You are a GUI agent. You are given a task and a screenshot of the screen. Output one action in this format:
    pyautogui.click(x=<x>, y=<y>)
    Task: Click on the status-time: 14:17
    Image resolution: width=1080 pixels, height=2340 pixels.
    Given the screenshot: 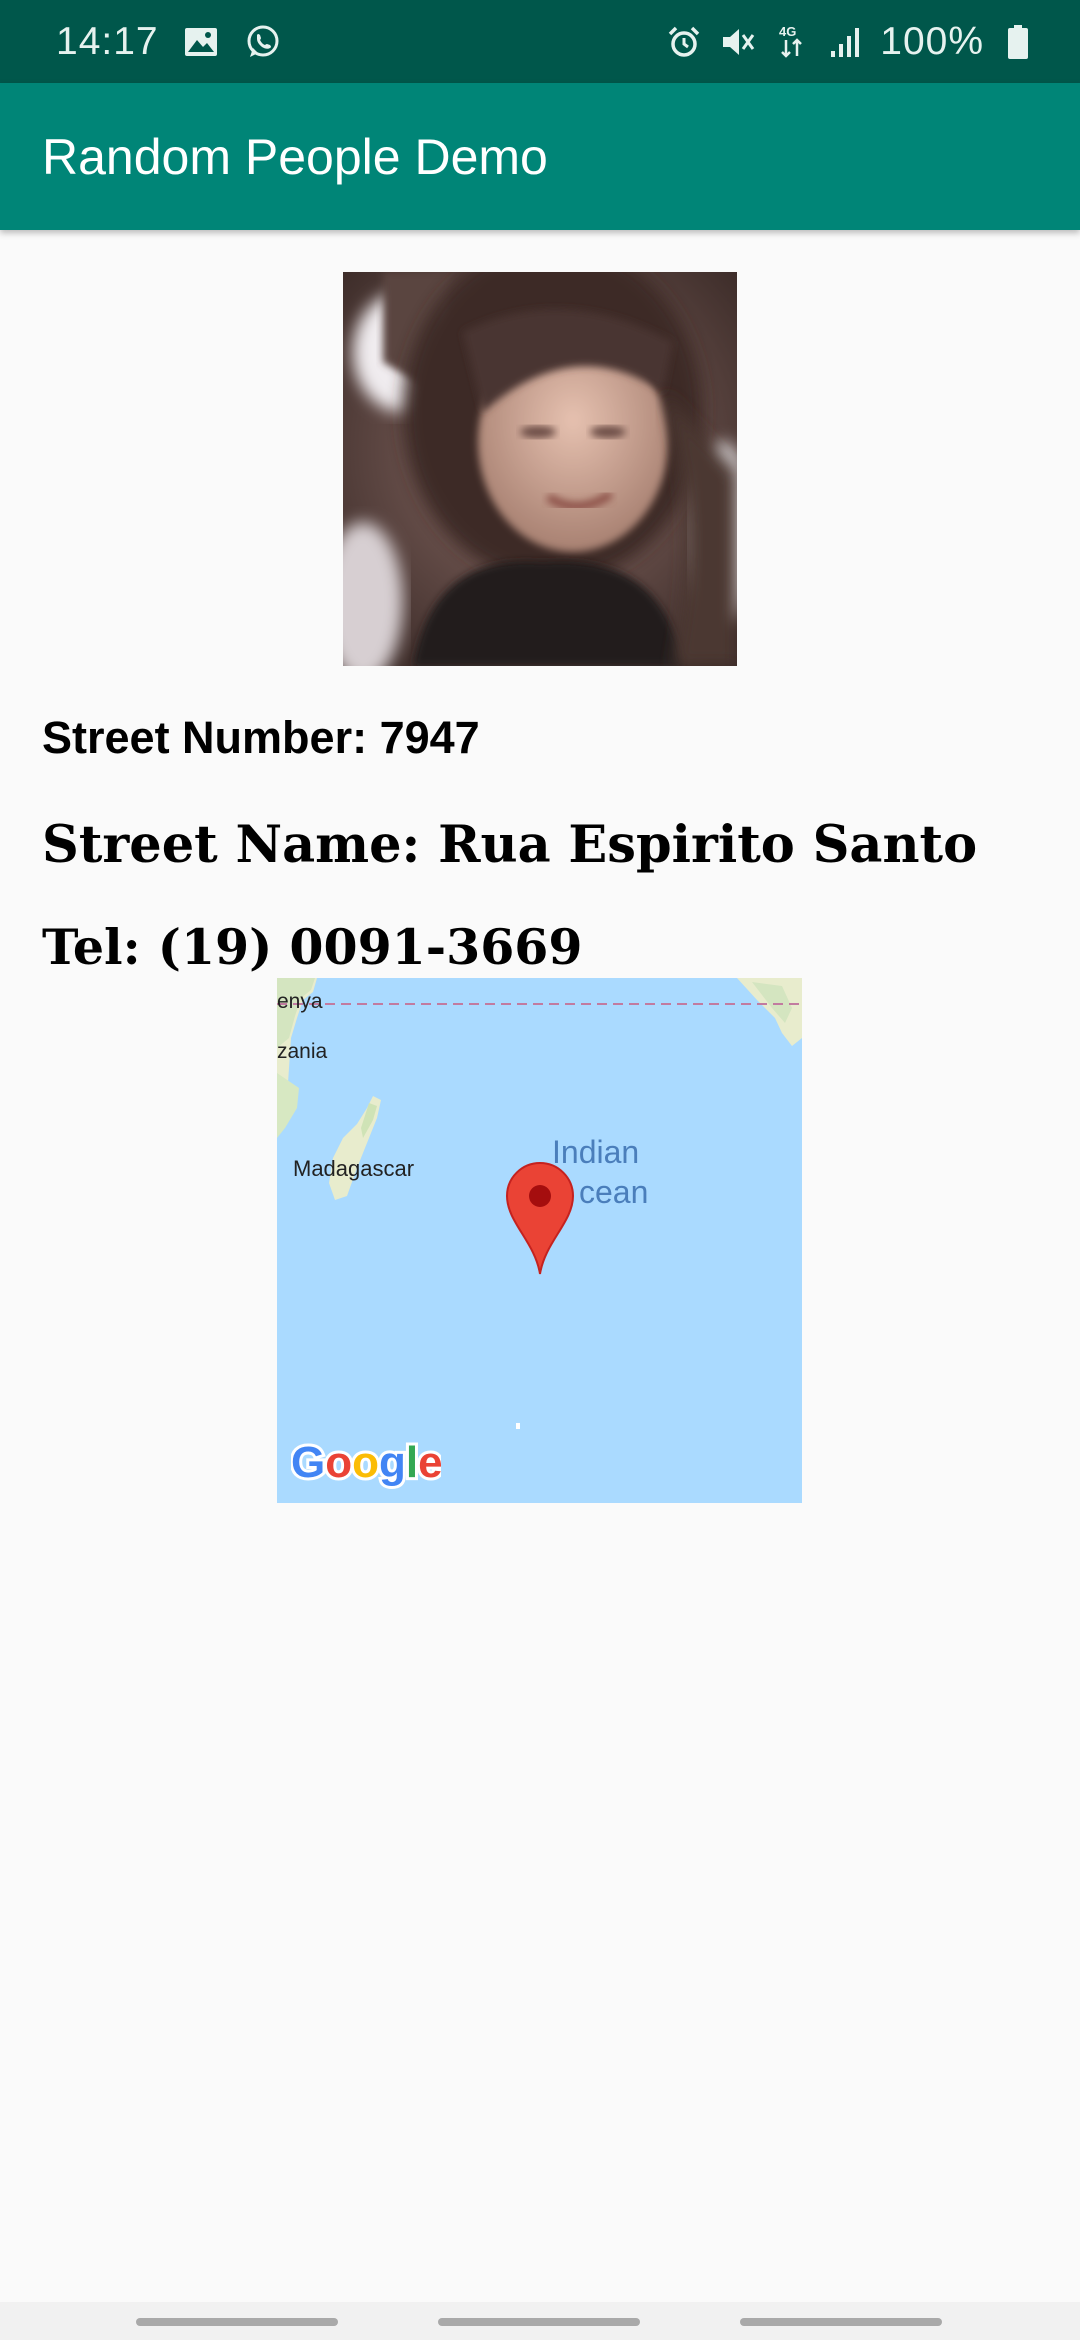 What is the action you would take?
    pyautogui.click(x=107, y=41)
    